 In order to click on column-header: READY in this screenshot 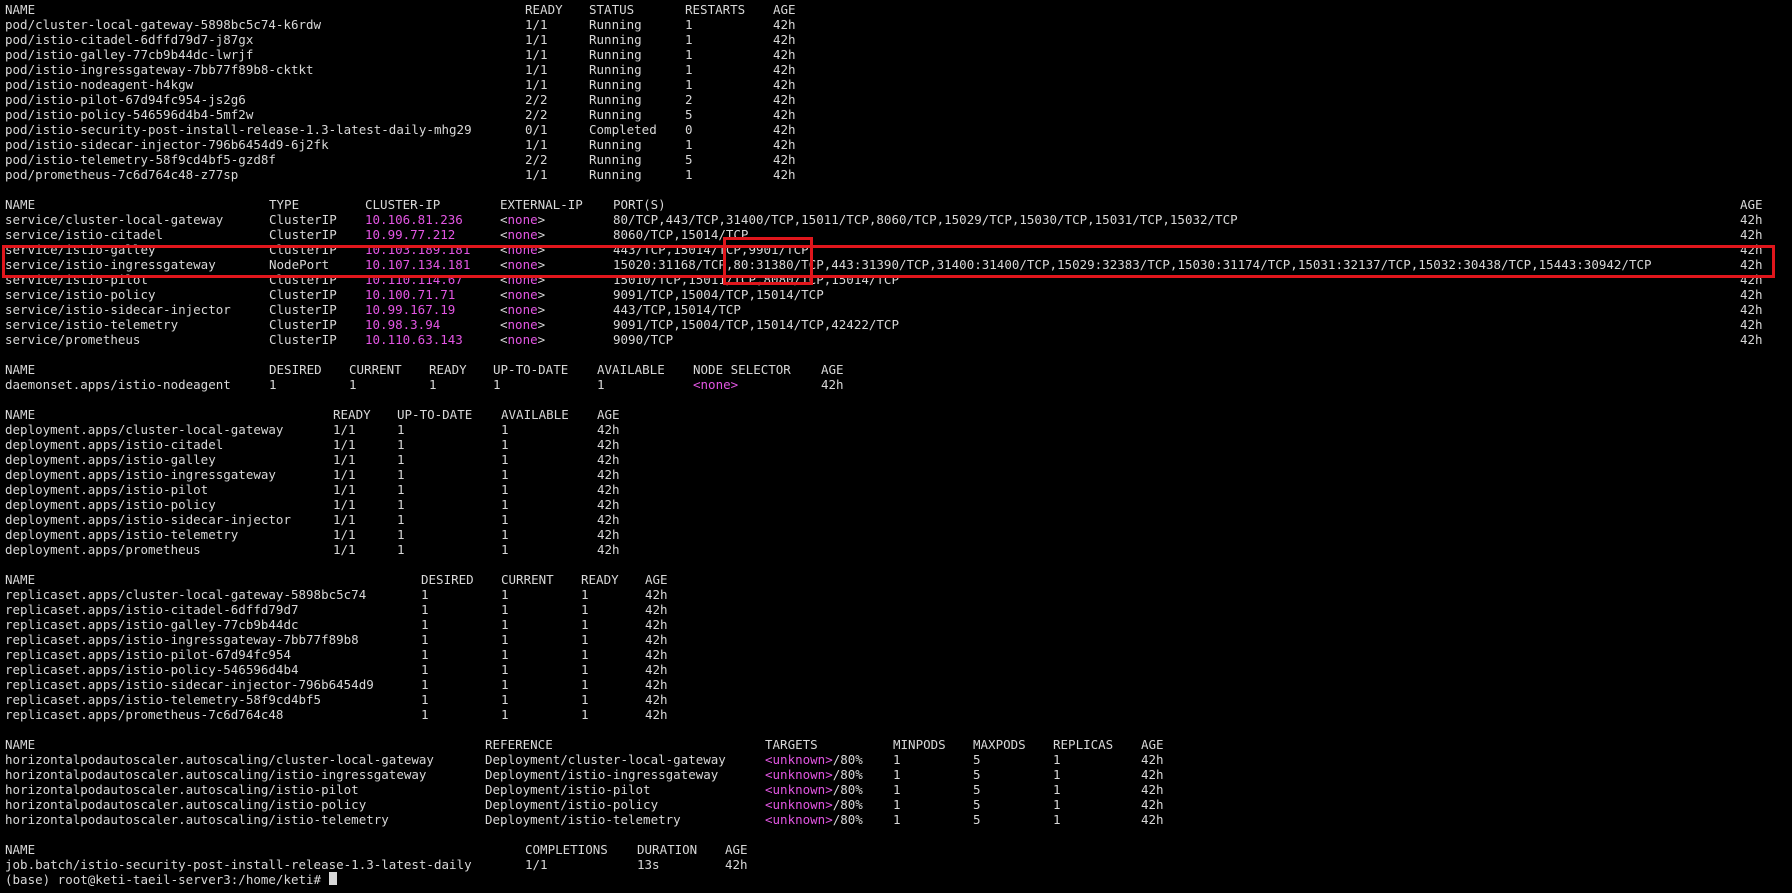, I will do `click(448, 369)`.